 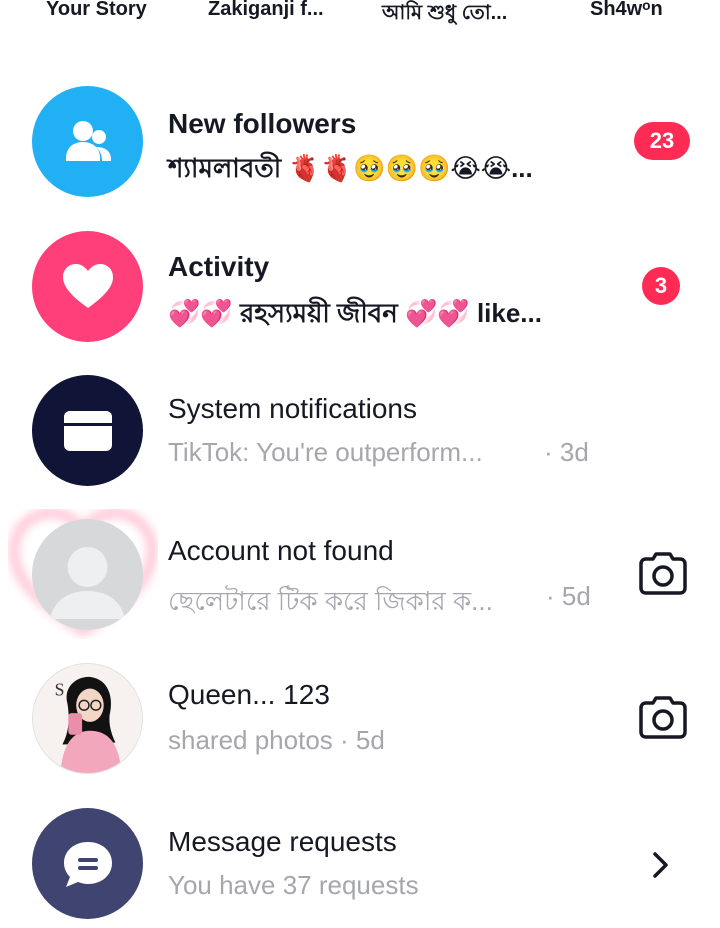 I want to click on row-queen: S Queen... 123 shared photos · 5d, so click(x=360, y=723).